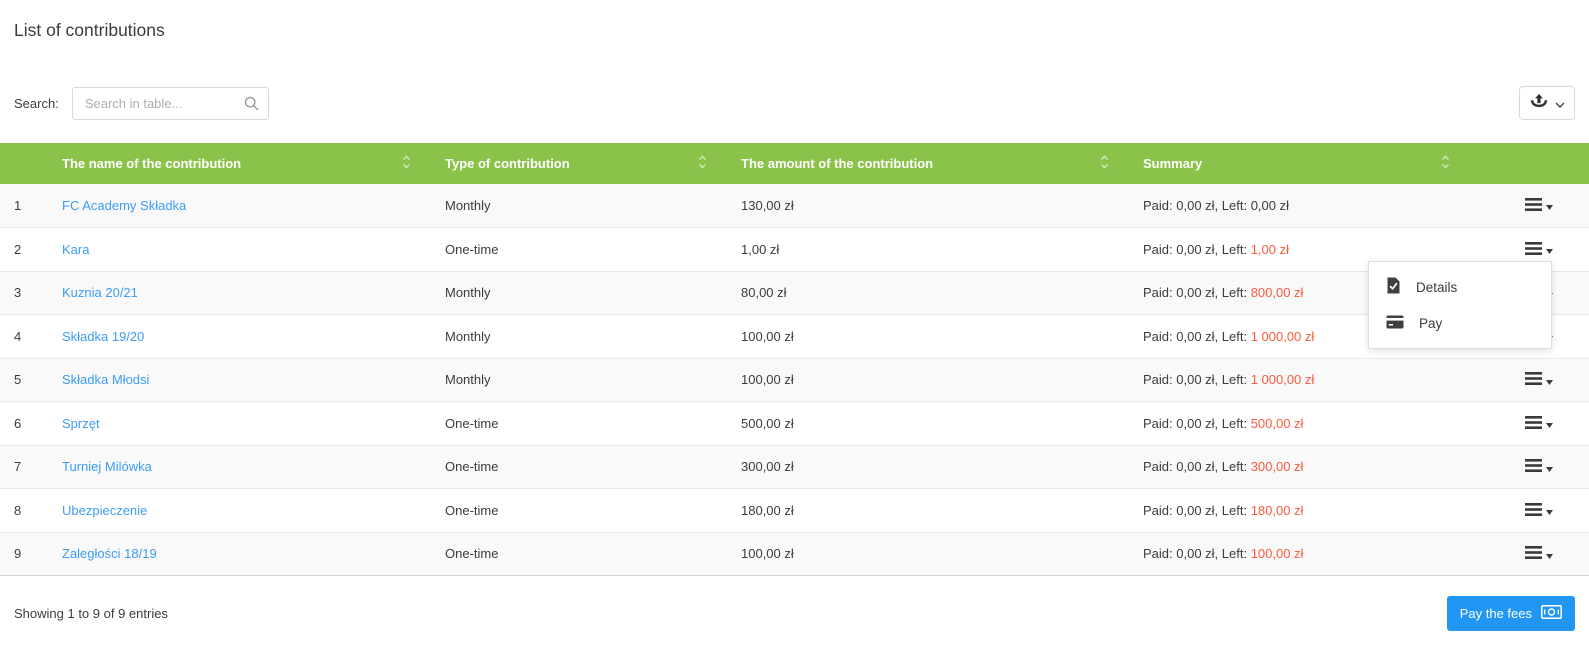 The width and height of the screenshot is (1589, 663). What do you see at coordinates (75, 249) in the screenshot?
I see `contribution-name-link: Kara` at bounding box center [75, 249].